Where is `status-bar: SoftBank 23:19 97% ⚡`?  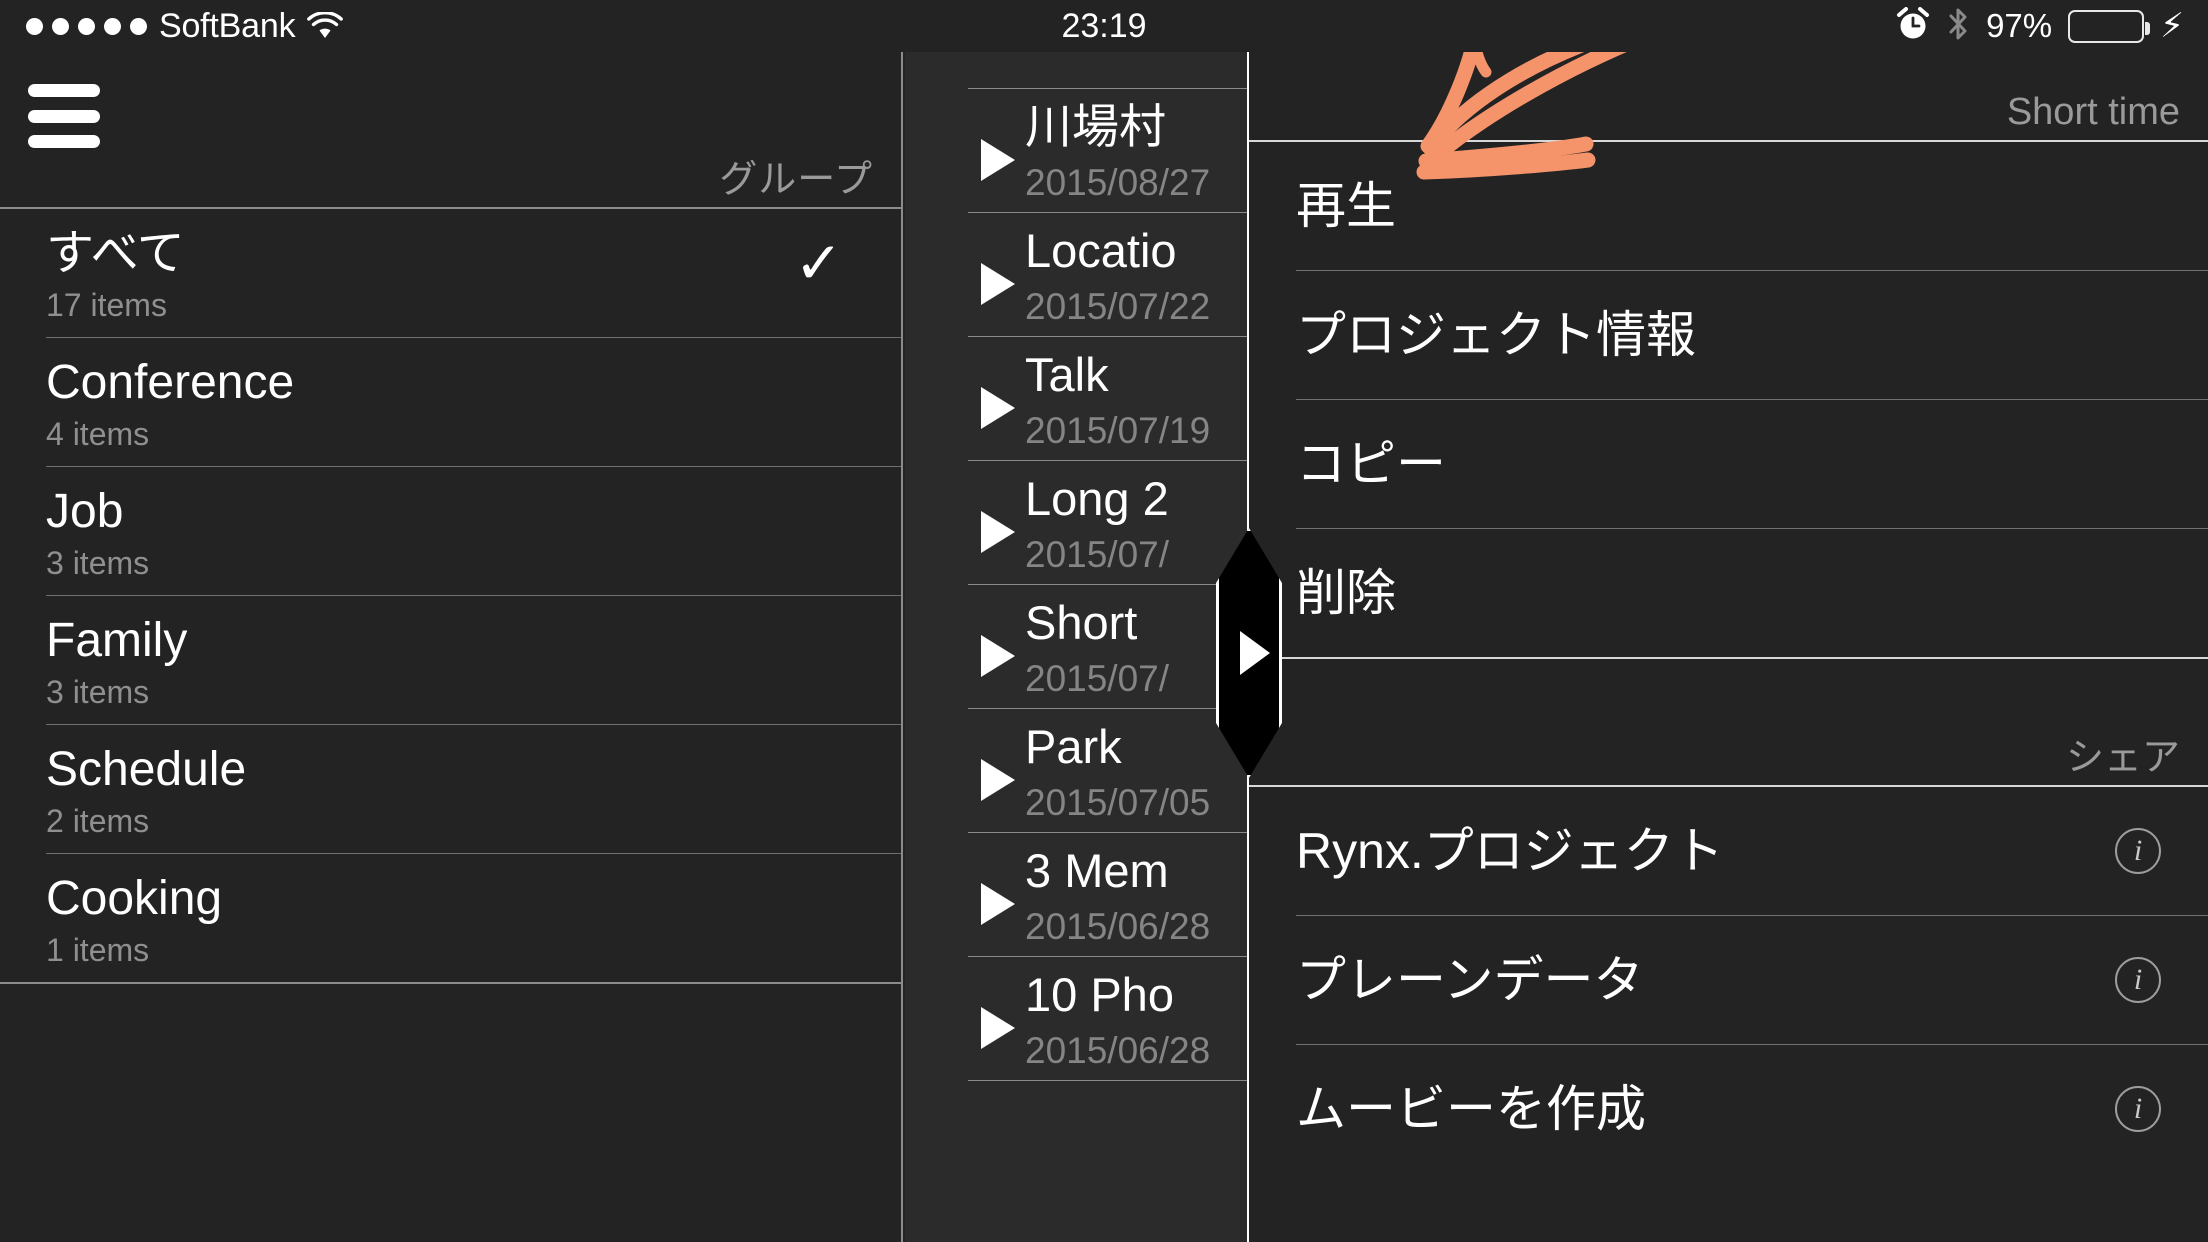
status-bar: SoftBank 23:19 97% ⚡ is located at coordinates (1104, 26).